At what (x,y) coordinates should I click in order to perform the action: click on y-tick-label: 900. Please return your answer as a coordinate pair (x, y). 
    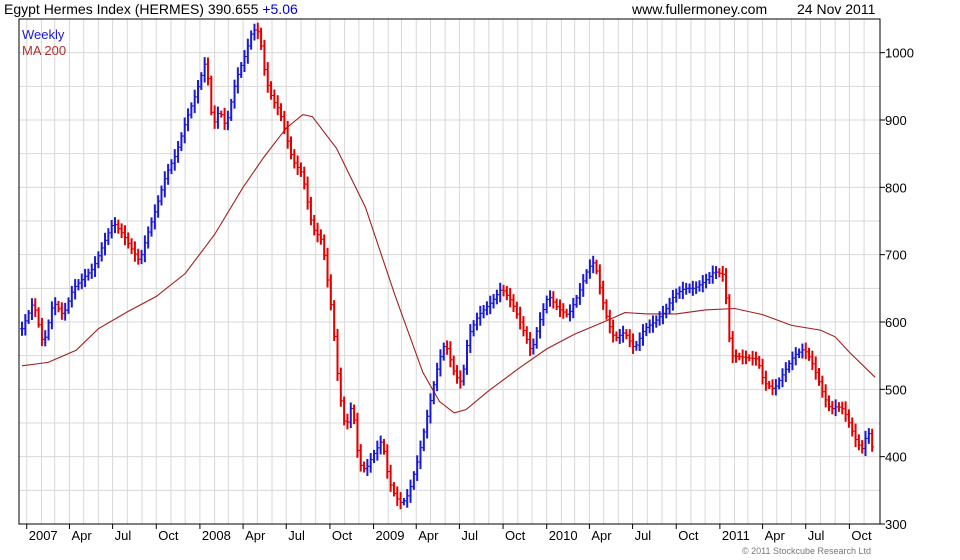
    Looking at the image, I should click on (896, 120).